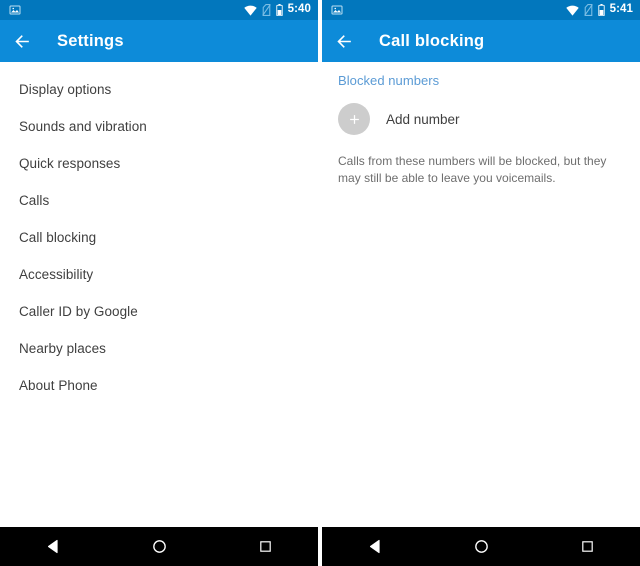 This screenshot has width=640, height=566. Describe the element at coordinates (299, 8) in the screenshot. I see `status-bar-clock: 5:40` at that location.